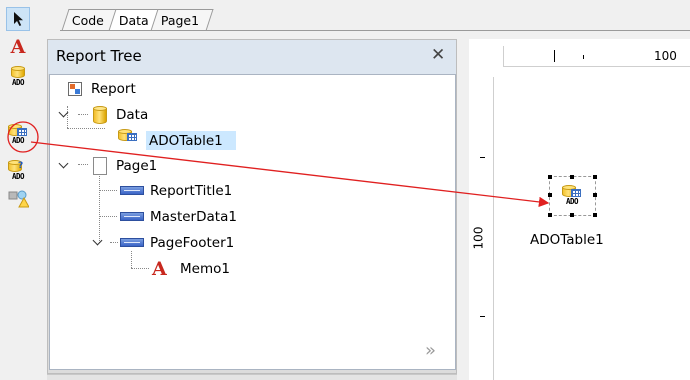  What do you see at coordinates (154, 89) in the screenshot?
I see `tree-node-report: Report` at bounding box center [154, 89].